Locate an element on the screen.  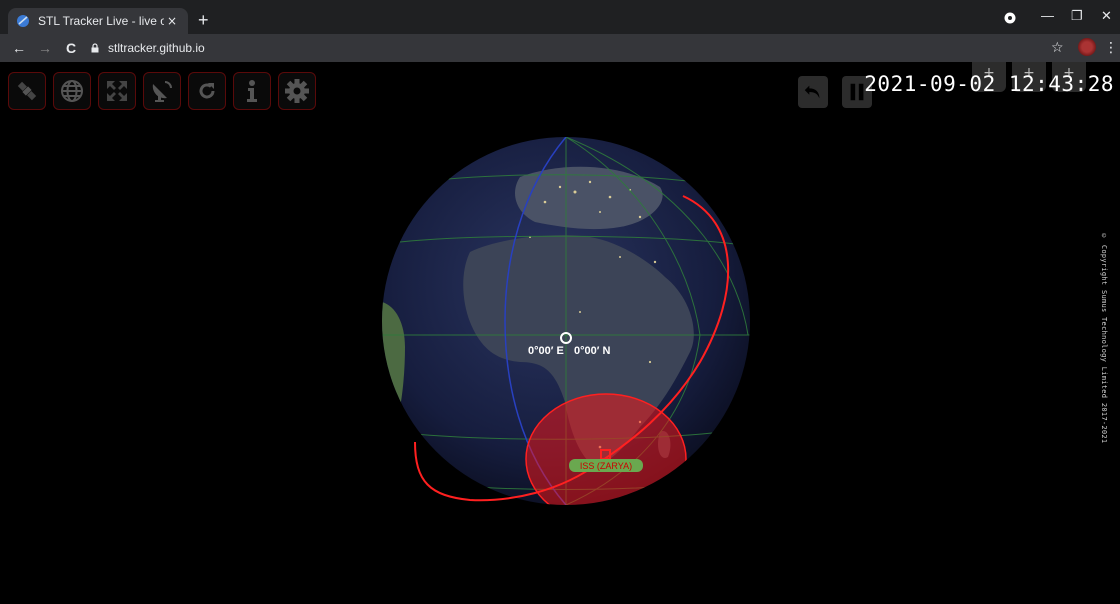
latitude-label: 0°00′ N is located at coordinates (592, 351).